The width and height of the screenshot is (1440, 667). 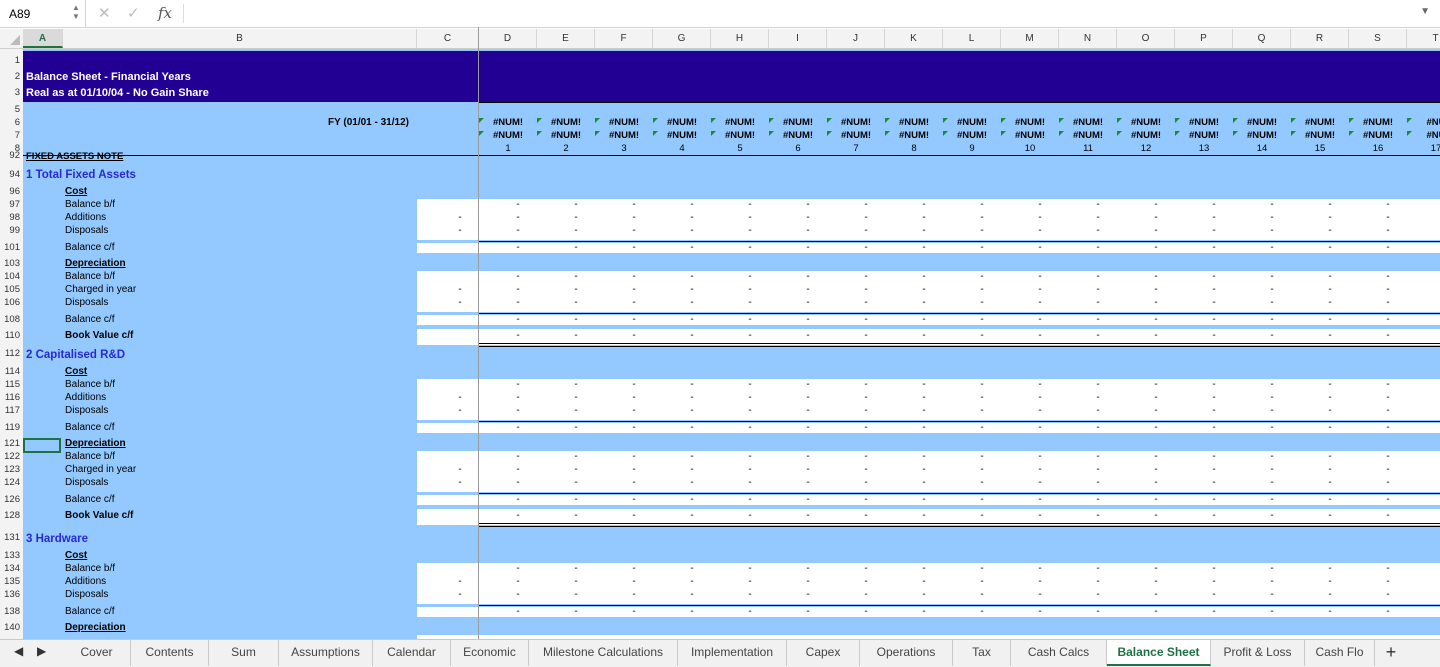 I want to click on balance-bf-label: Balance b/f, so click(x=90, y=384).